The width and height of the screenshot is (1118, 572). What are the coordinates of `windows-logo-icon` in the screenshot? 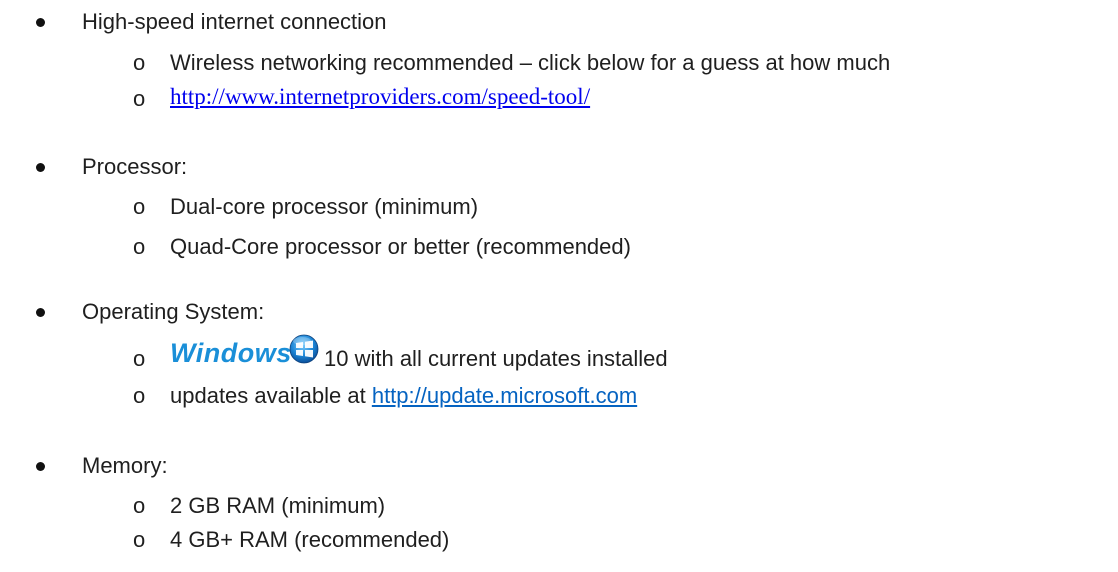 It's located at (304, 349).